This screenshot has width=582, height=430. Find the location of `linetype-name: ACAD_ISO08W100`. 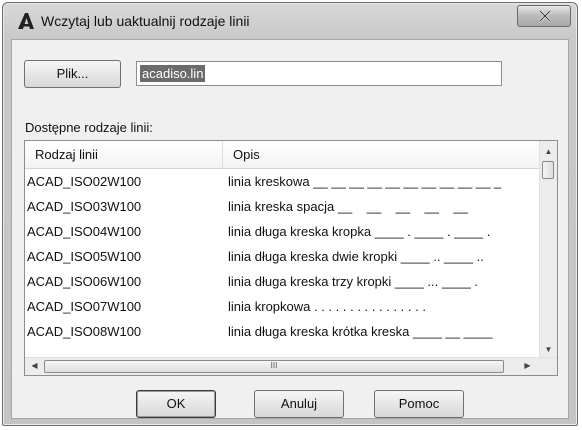

linetype-name: ACAD_ISO08W100 is located at coordinates (84, 331).